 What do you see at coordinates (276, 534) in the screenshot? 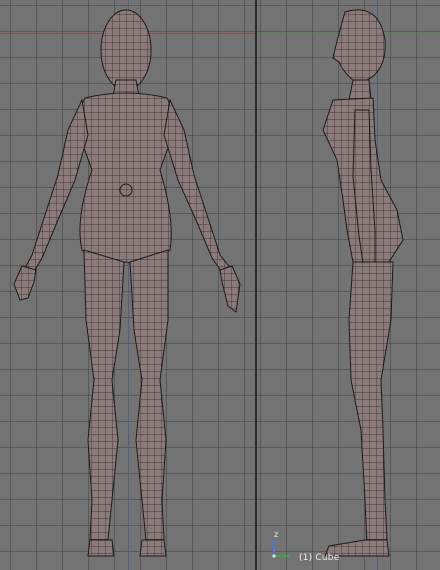
I see `gizmo-z-label: z` at bounding box center [276, 534].